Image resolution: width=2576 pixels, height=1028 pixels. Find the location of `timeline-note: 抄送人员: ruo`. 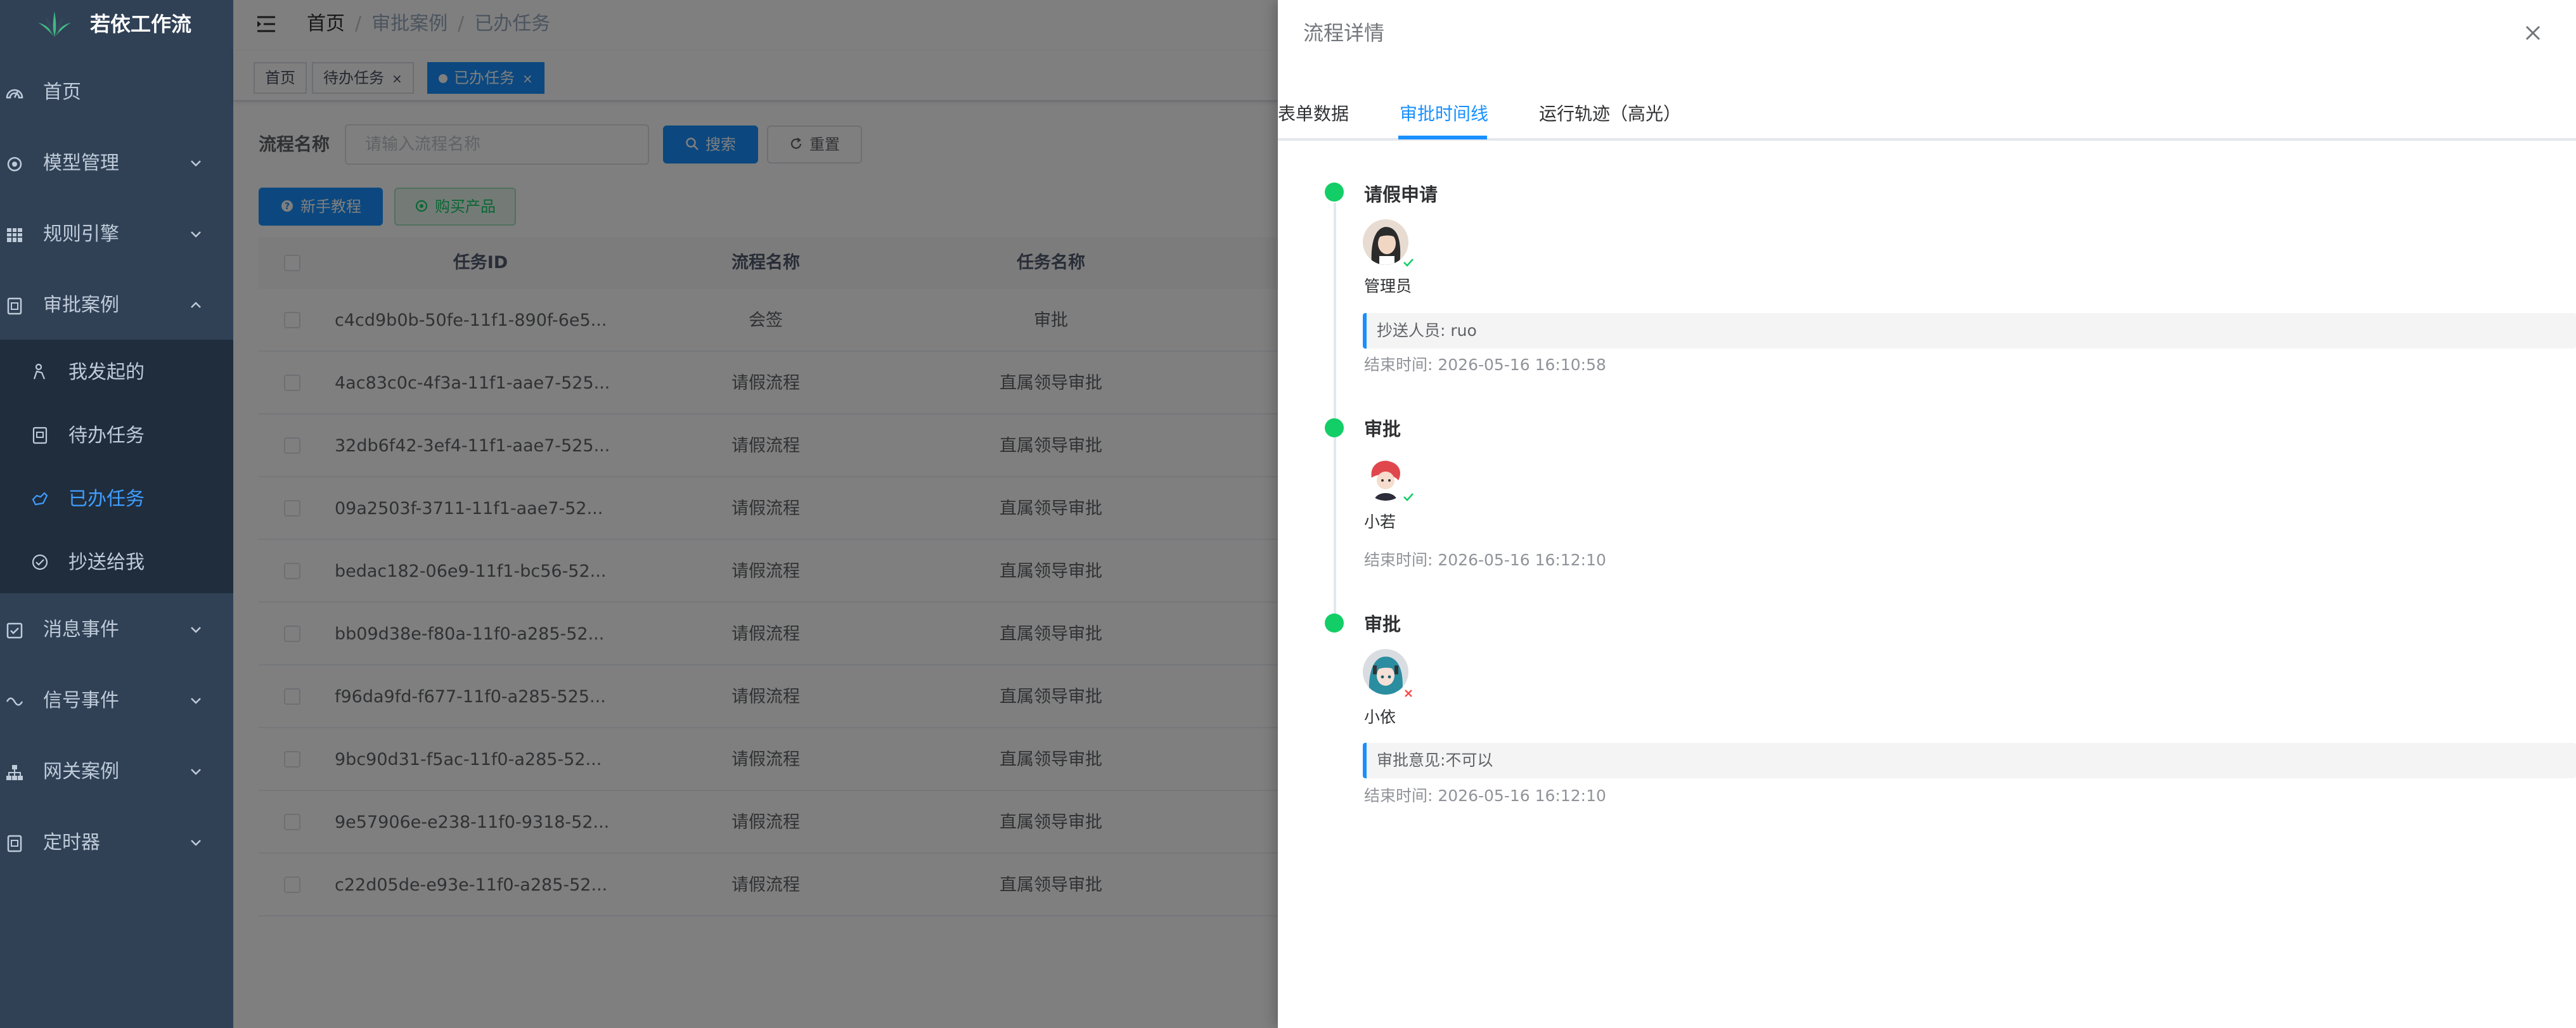

timeline-note: 抄送人员: ruo is located at coordinates (1970, 331).